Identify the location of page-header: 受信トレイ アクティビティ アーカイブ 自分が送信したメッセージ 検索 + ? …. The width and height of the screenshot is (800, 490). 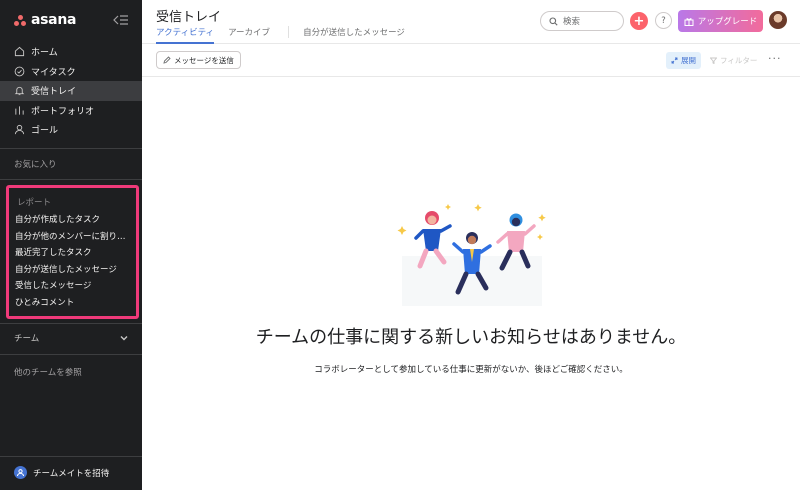
(471, 22).